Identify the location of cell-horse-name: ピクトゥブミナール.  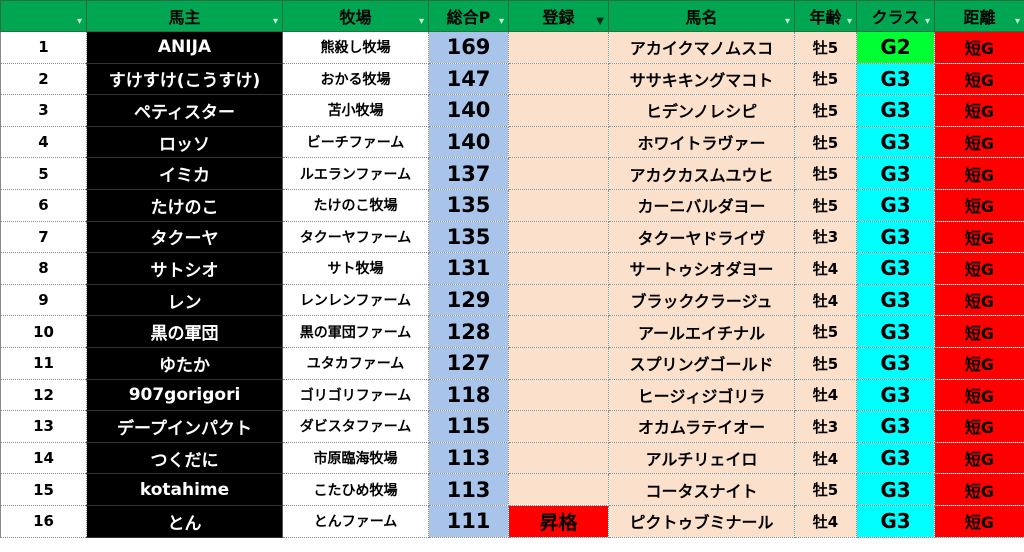
(701, 521).